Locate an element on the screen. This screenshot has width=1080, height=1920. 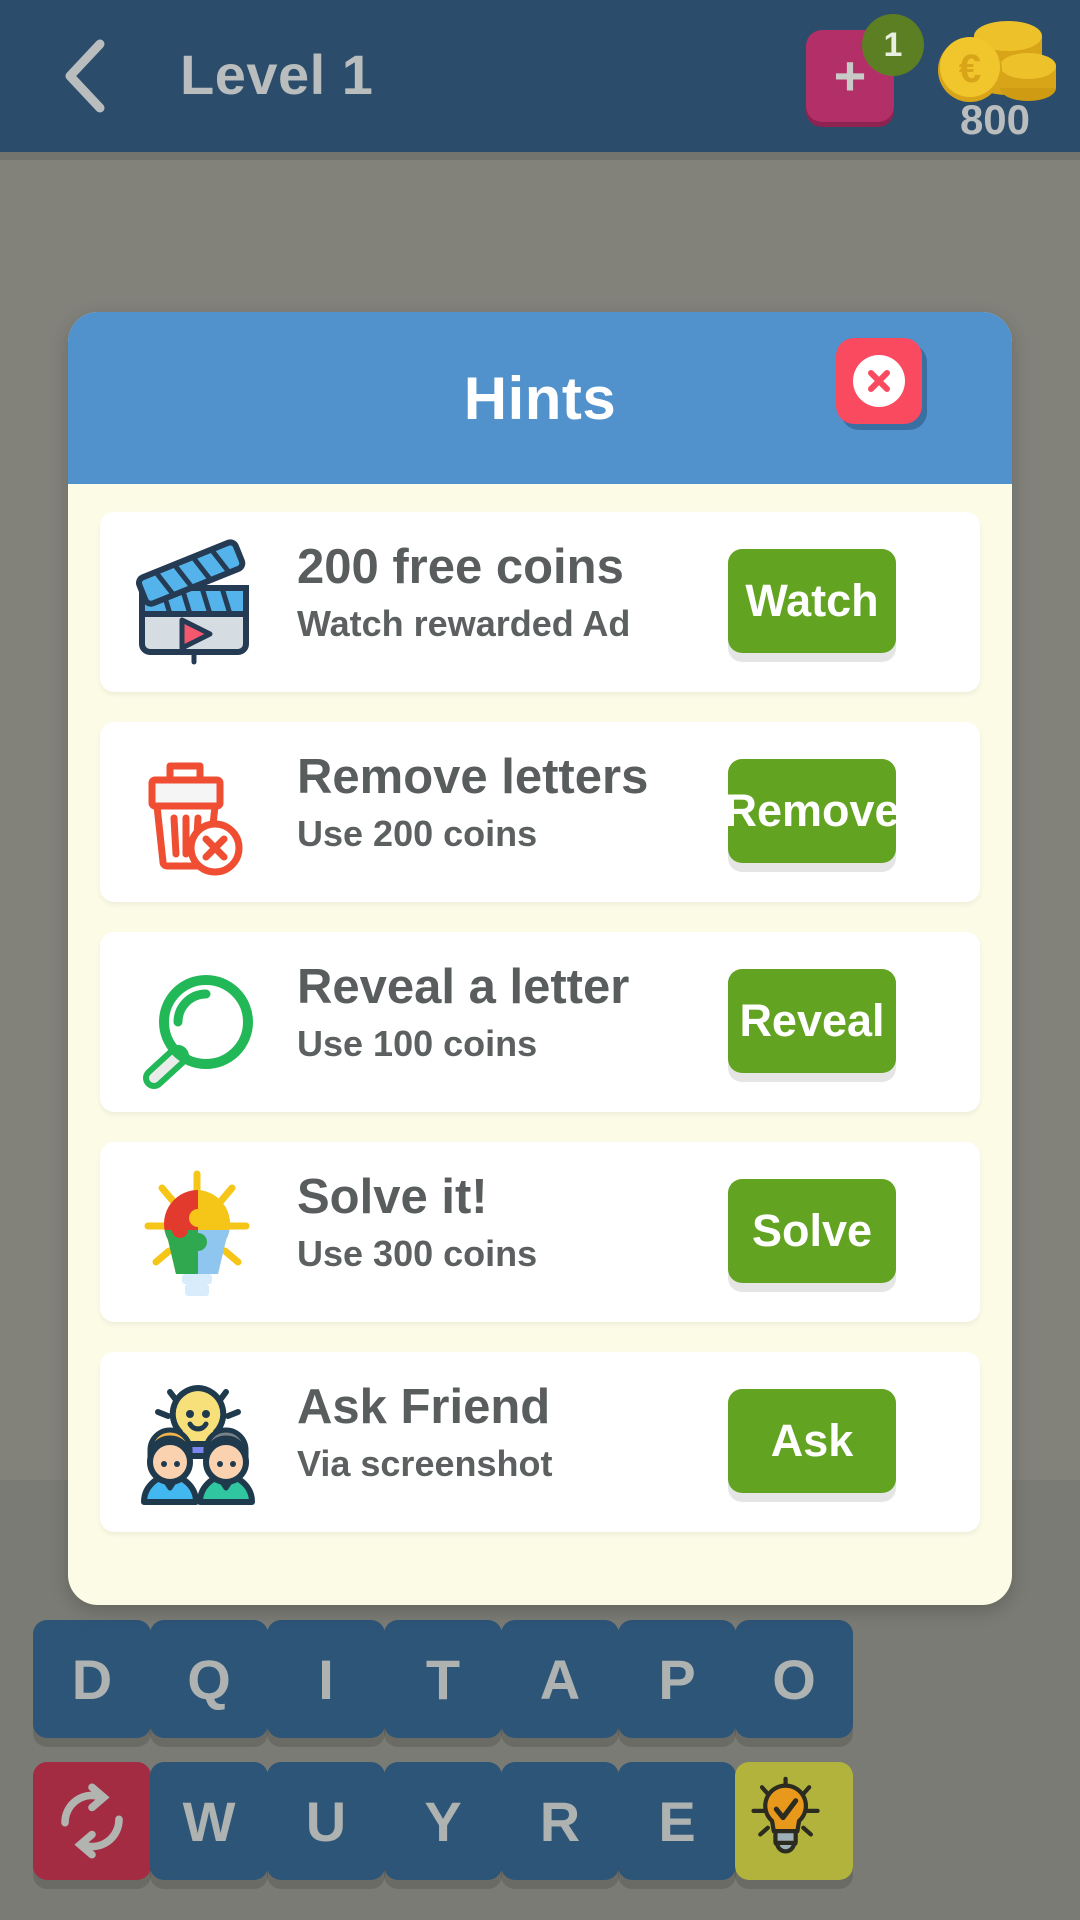
keyboard-key-e: E is located at coordinates (677, 1821).